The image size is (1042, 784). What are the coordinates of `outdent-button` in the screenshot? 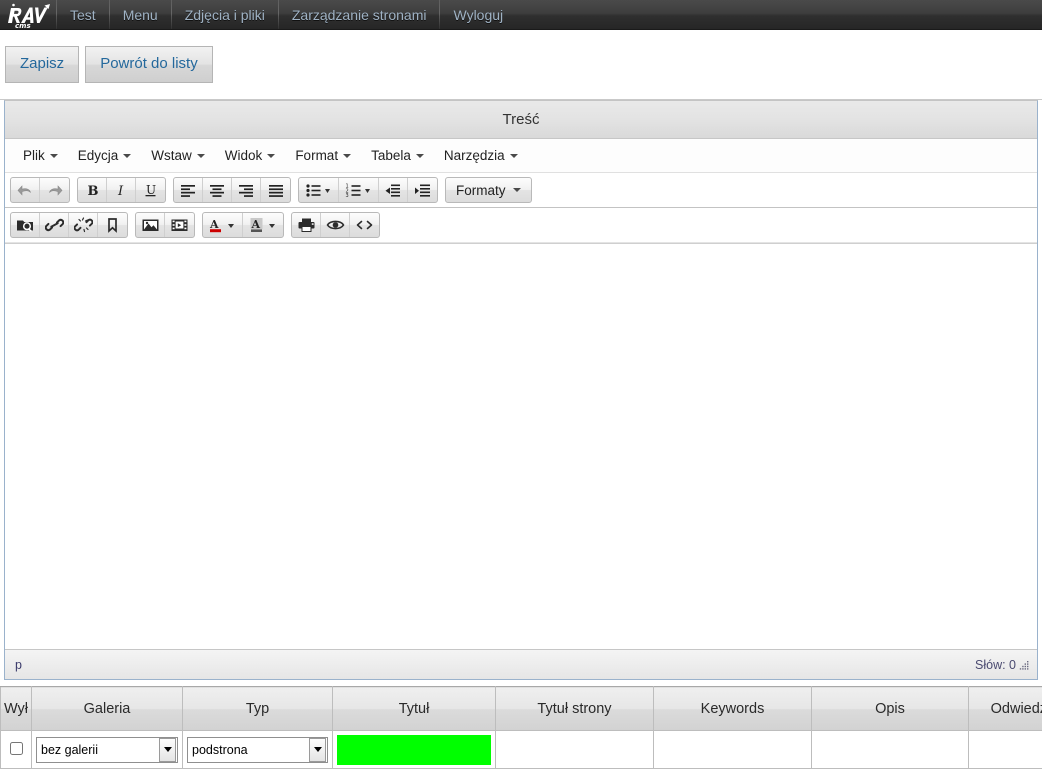 It's located at (393, 190).